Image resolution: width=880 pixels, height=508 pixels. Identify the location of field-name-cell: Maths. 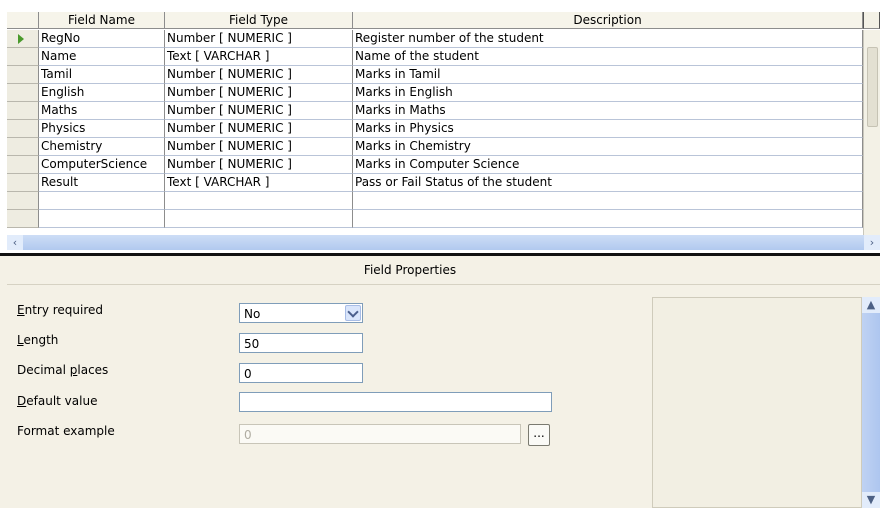
(102, 111).